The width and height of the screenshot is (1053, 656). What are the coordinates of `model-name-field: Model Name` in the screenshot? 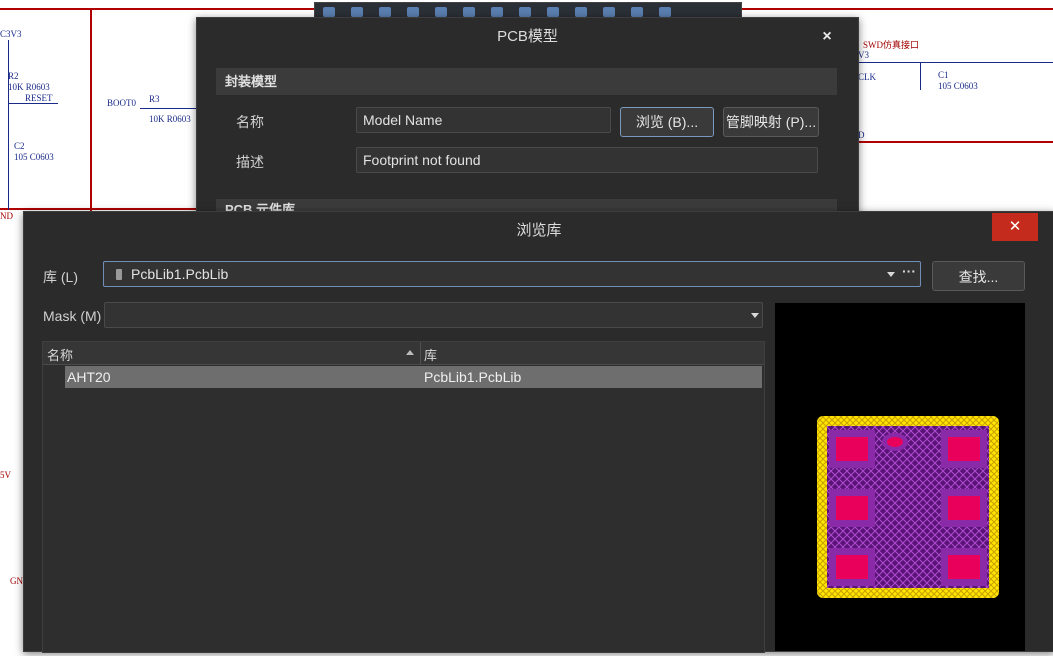 It's located at (483, 120).